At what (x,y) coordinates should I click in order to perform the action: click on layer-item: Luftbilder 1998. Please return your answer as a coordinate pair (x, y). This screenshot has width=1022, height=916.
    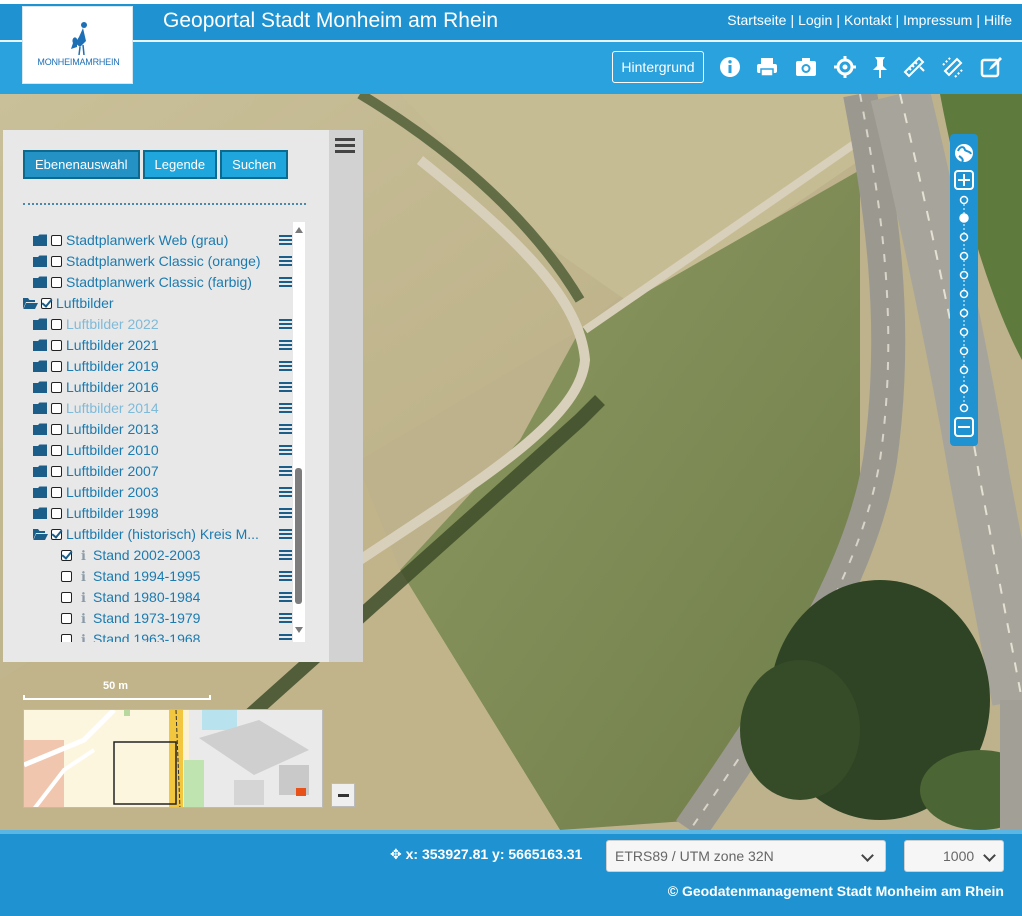
    Looking at the image, I should click on (159, 513).